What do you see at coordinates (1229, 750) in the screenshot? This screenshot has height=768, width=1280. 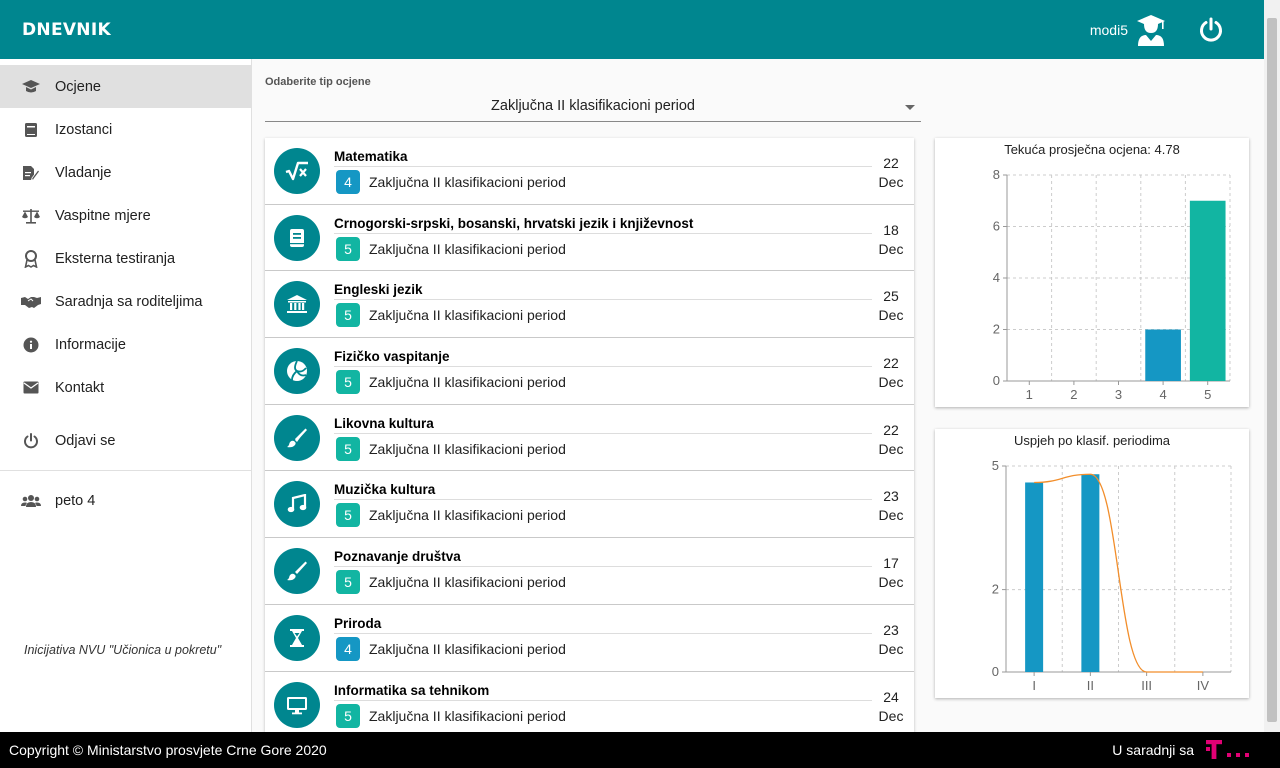 I see `telekom-logo-icon` at bounding box center [1229, 750].